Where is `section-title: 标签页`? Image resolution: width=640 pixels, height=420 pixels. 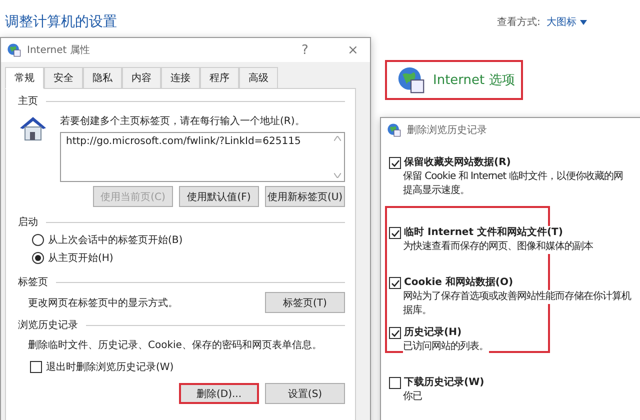 section-title: 标签页 is located at coordinates (33, 282).